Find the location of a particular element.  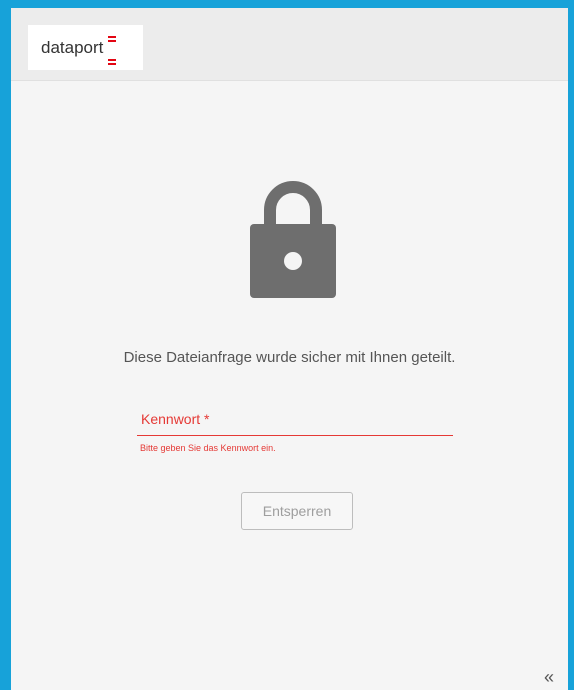

password-error: Bitte geben Sie das Kennwort ein. is located at coordinates (208, 448).